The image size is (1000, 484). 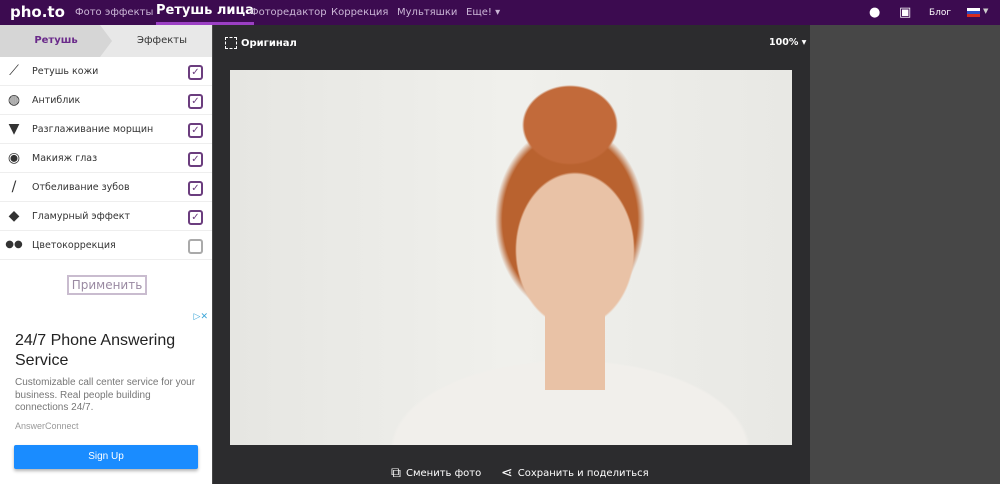 What do you see at coordinates (106, 158) in the screenshot?
I see `list-item: ◉ Макияж глаз ✓` at bounding box center [106, 158].